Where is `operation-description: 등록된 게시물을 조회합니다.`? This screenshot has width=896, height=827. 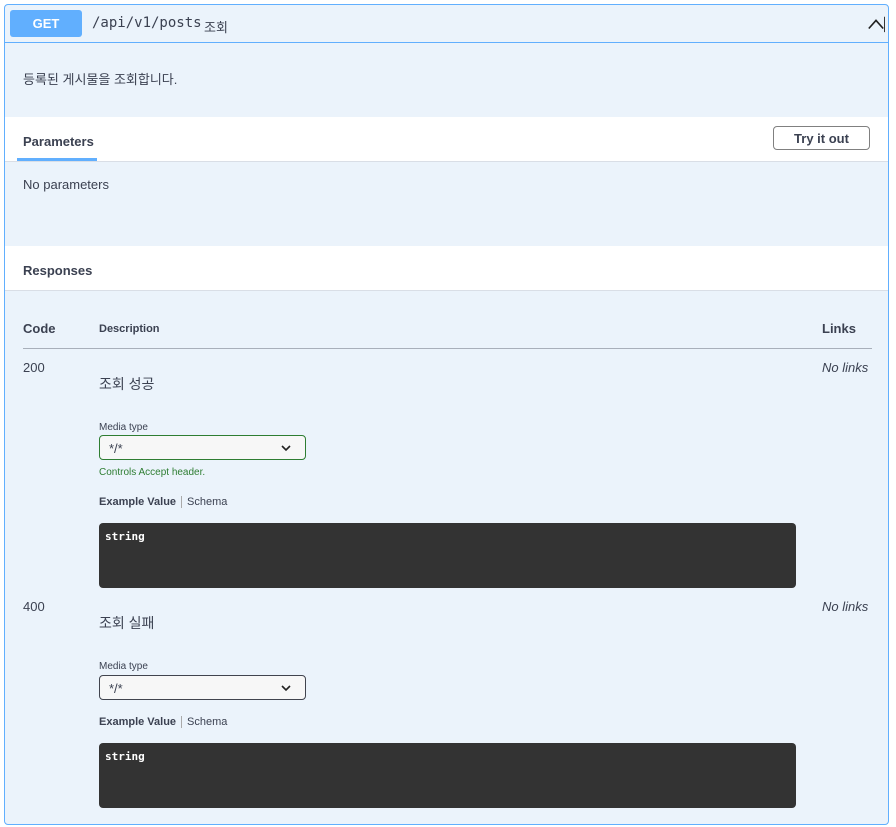 operation-description: 등록된 게시물을 조회합니다. is located at coordinates (100, 79).